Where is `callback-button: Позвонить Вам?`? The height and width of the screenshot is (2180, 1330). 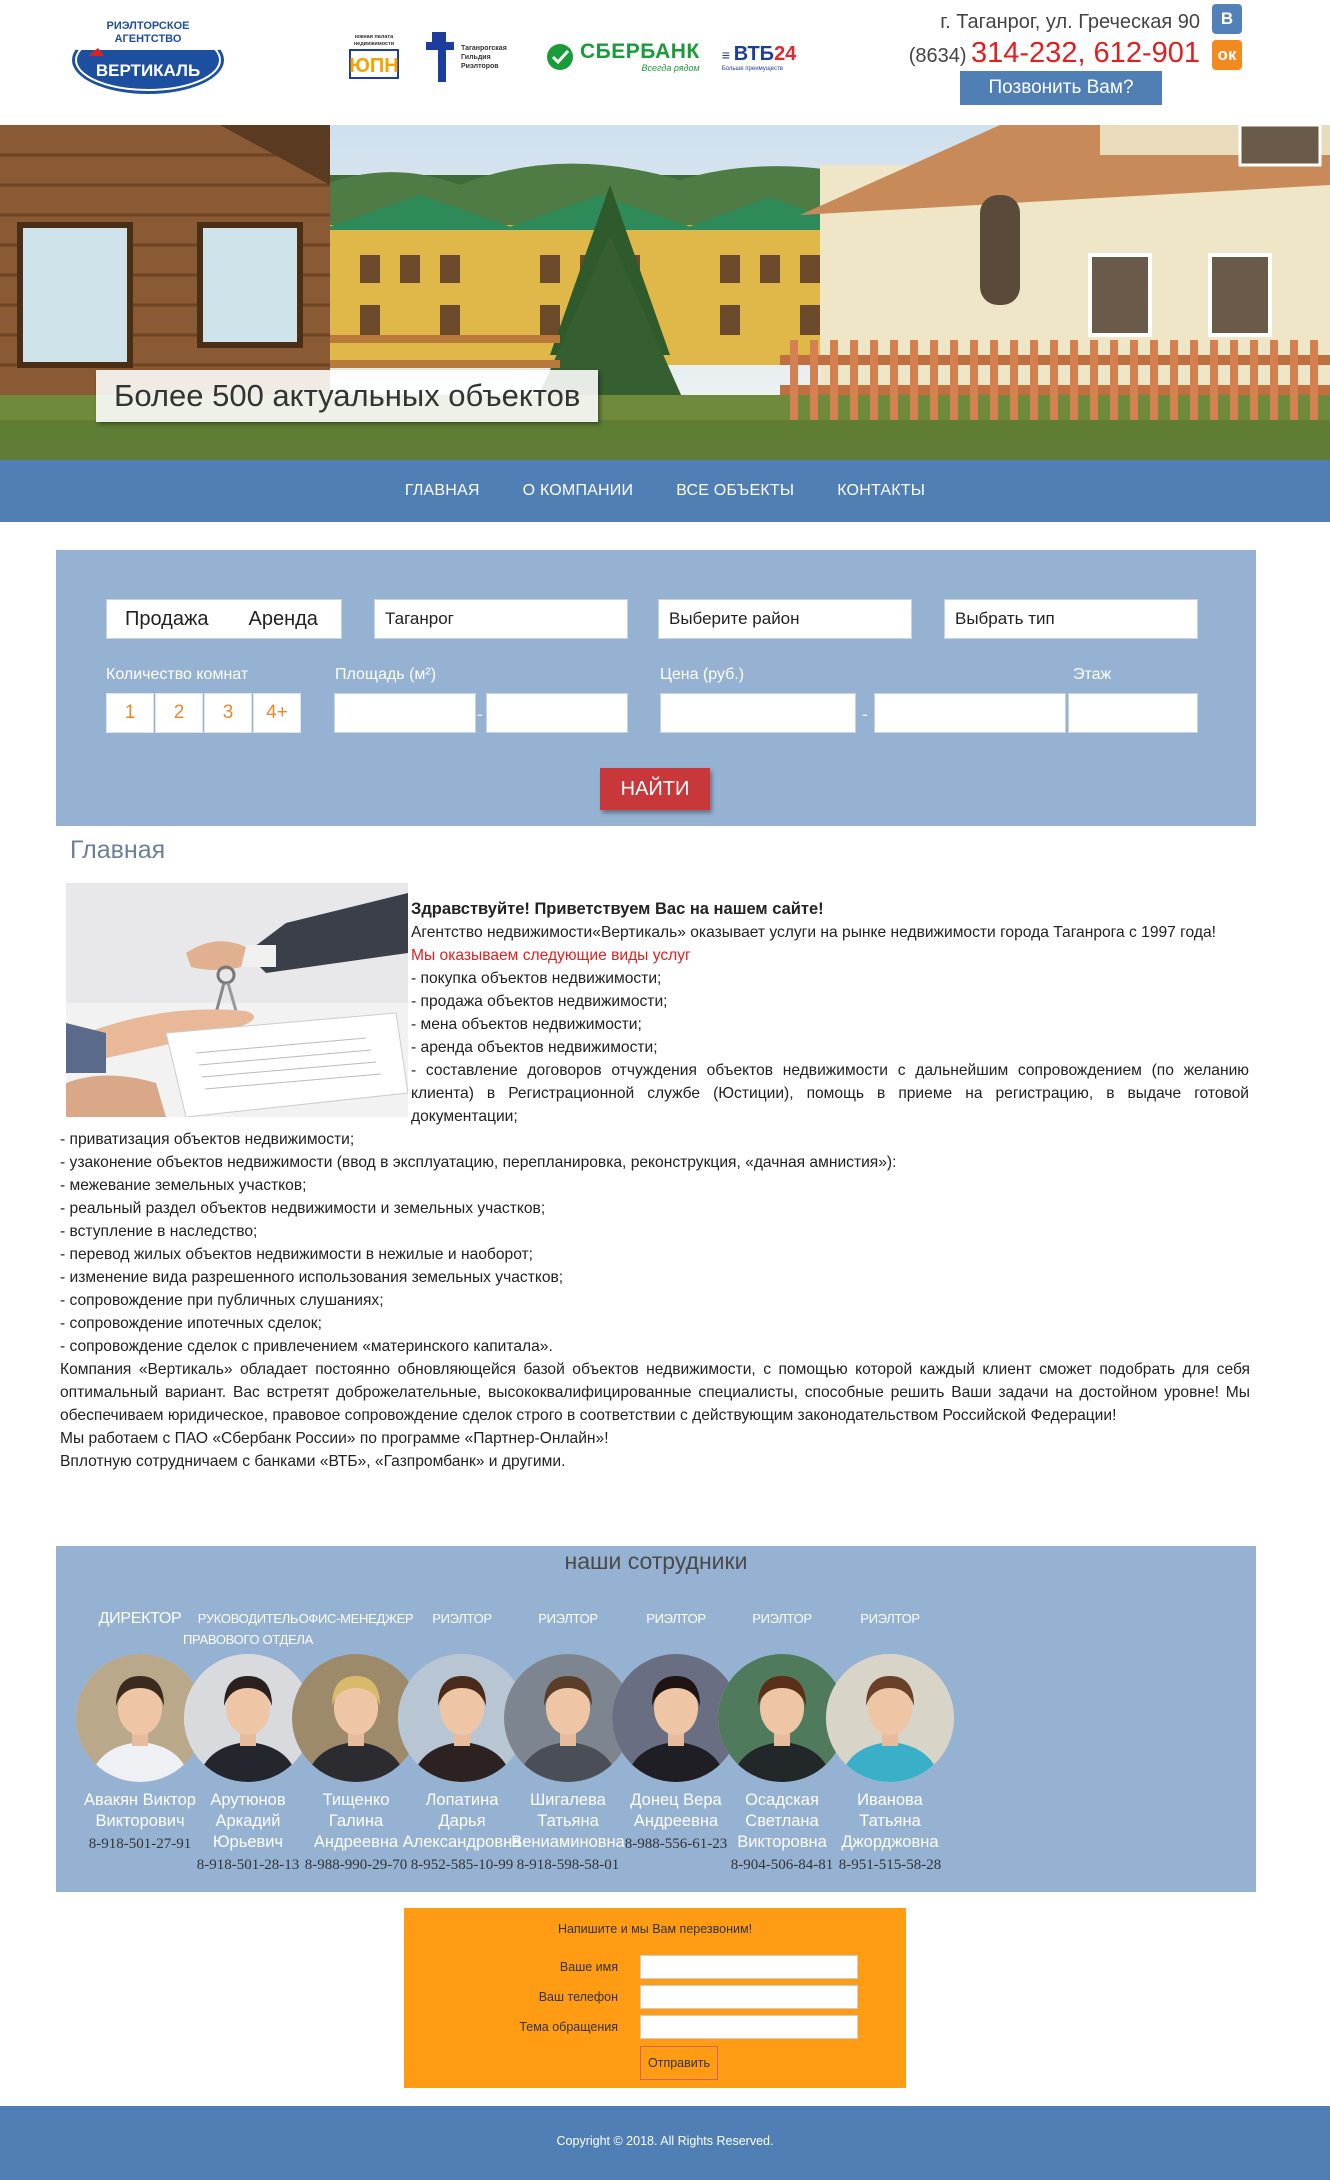 callback-button: Позвонить Вам? is located at coordinates (1061, 88).